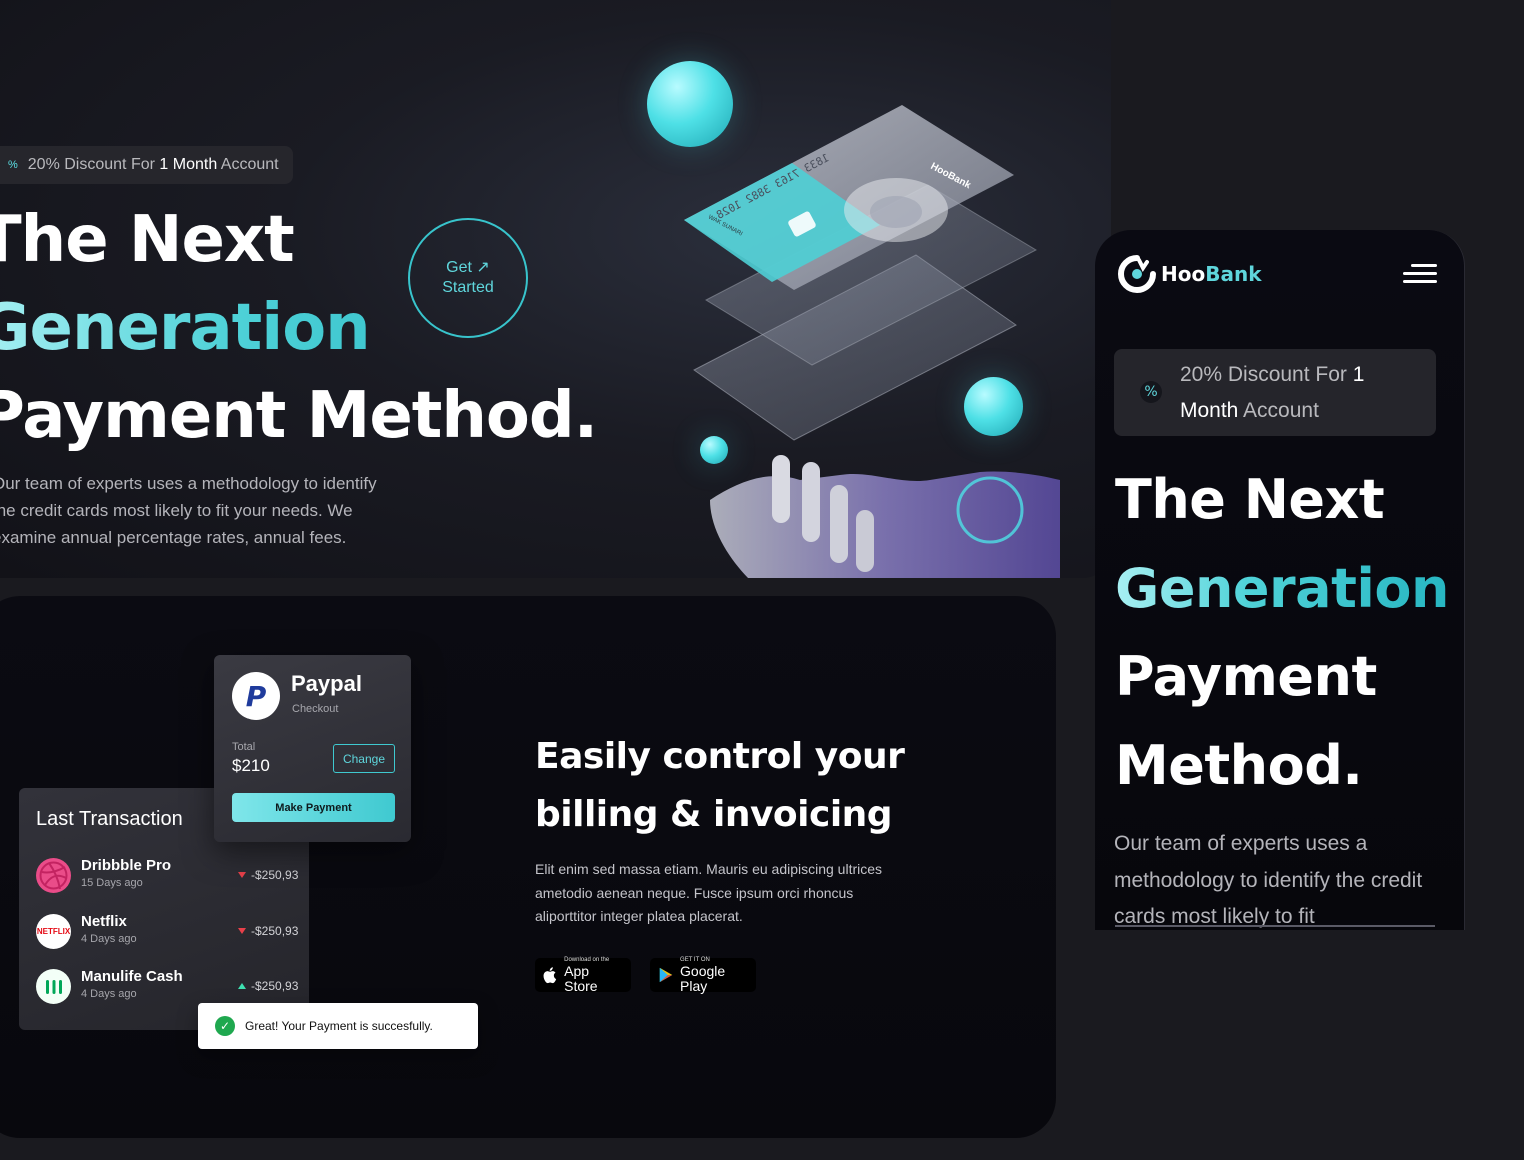 The width and height of the screenshot is (1524, 1160). I want to click on mobile-scroll-divider, so click(1275, 926).